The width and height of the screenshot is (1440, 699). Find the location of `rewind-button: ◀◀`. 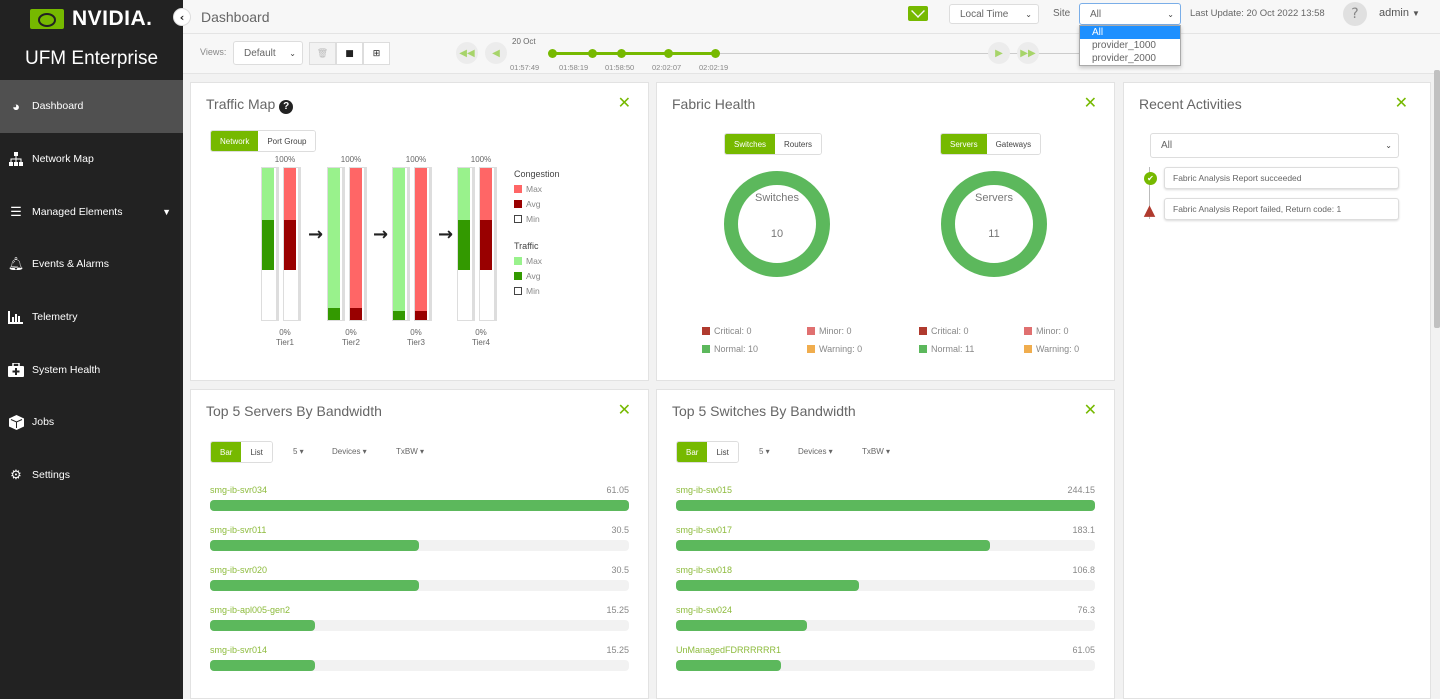

rewind-button: ◀◀ is located at coordinates (467, 53).